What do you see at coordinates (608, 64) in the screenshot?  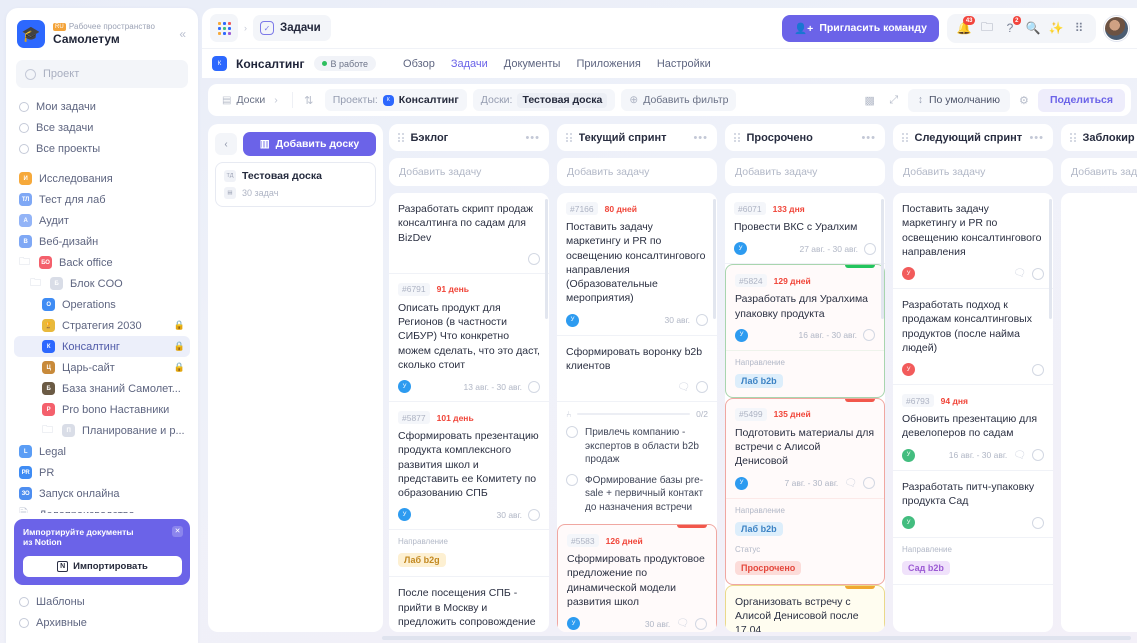 I see `tab-3: Приложения` at bounding box center [608, 64].